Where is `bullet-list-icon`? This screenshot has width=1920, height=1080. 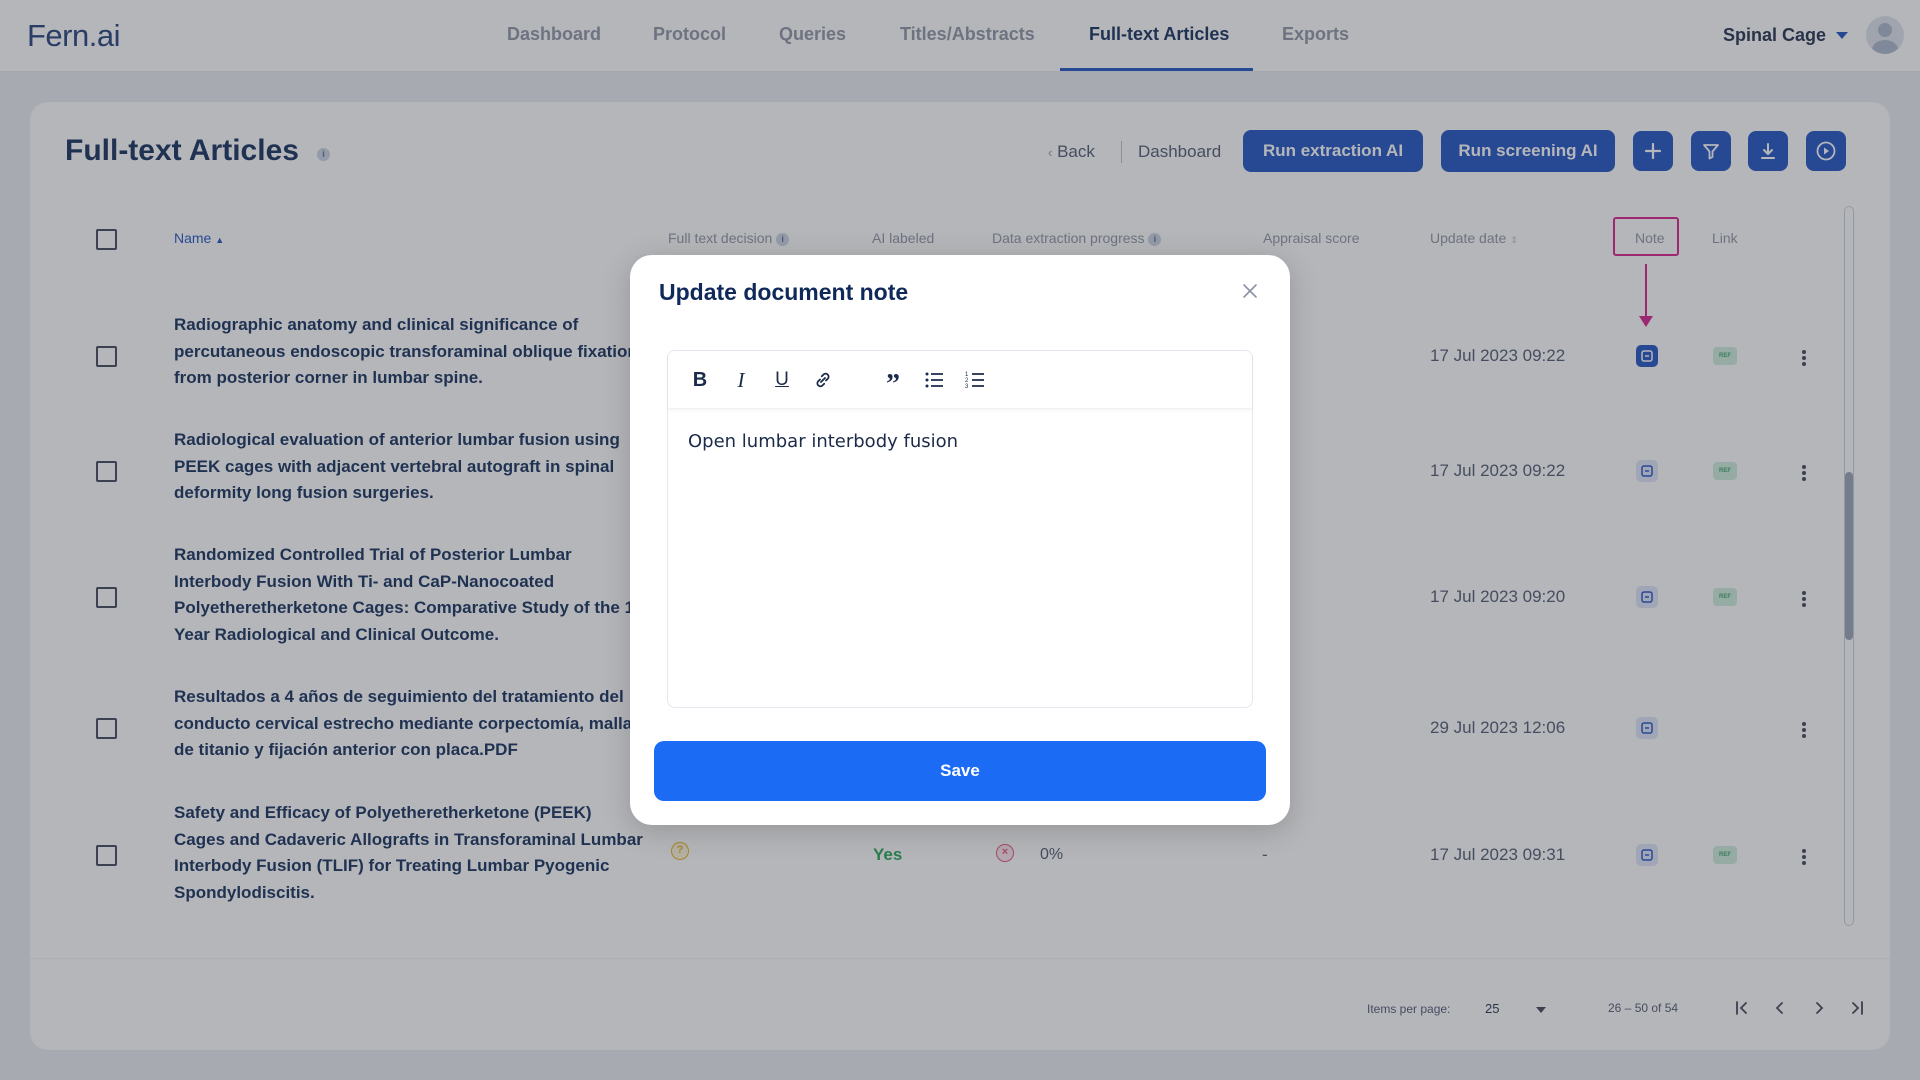 bullet-list-icon is located at coordinates (934, 380).